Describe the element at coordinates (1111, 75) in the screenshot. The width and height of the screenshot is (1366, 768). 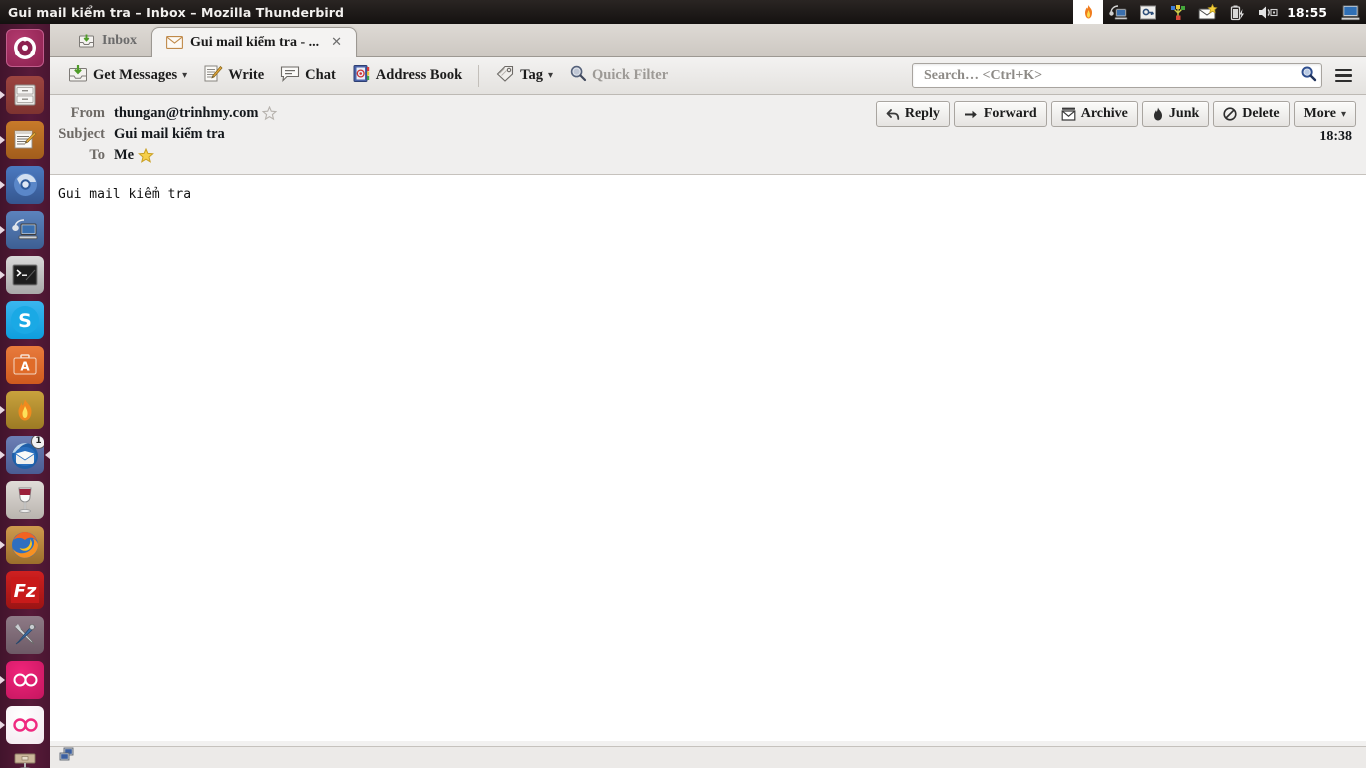
I see `search-input` at that location.